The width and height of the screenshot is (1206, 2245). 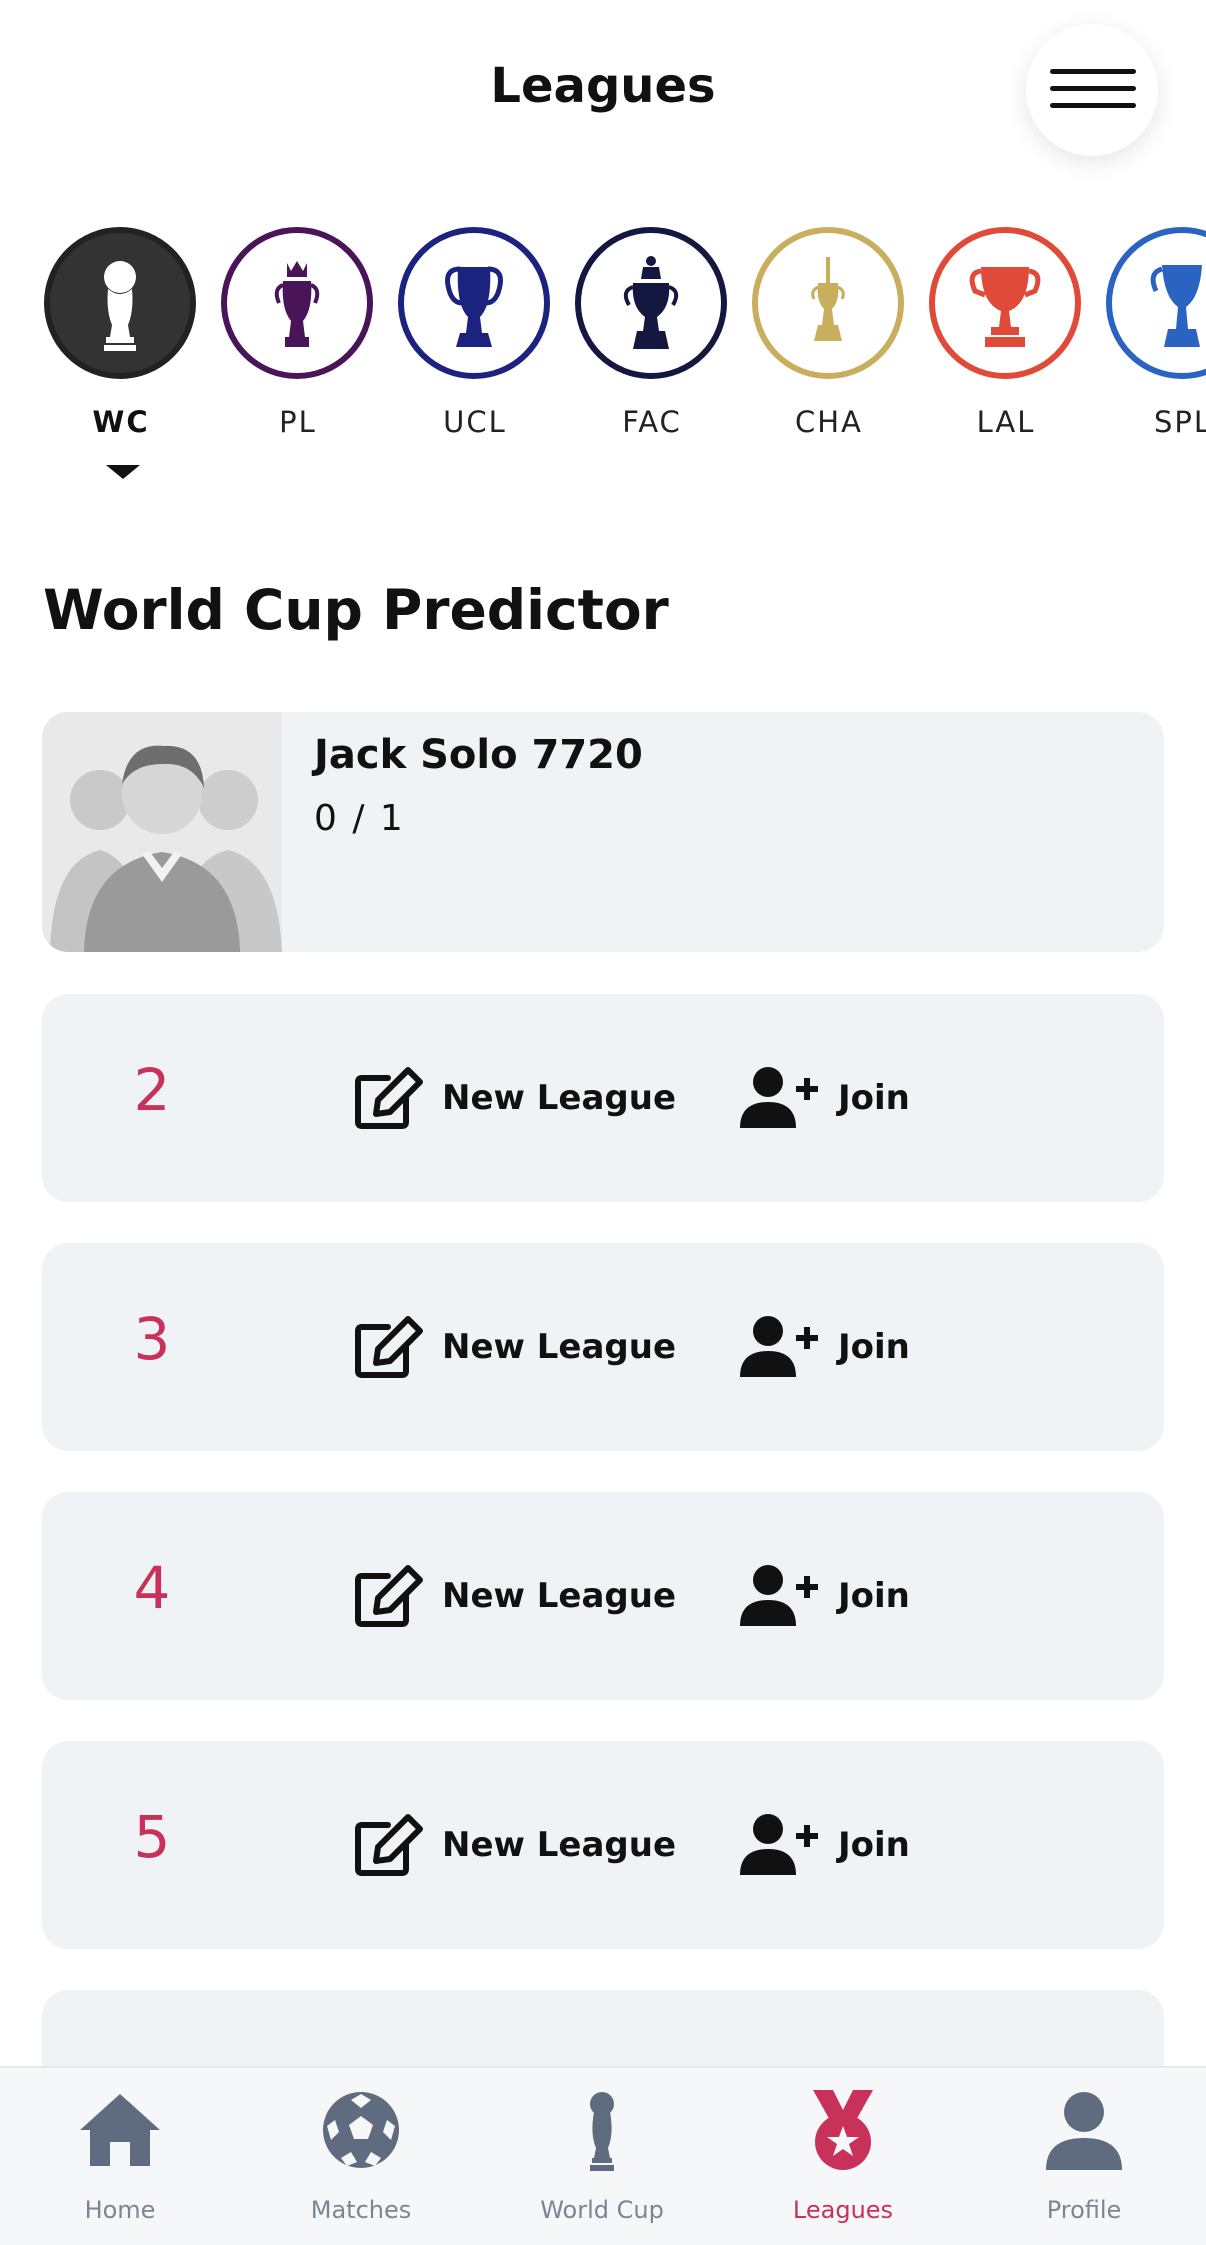 What do you see at coordinates (1176, 306) in the screenshot?
I see `spl-trophy-icon` at bounding box center [1176, 306].